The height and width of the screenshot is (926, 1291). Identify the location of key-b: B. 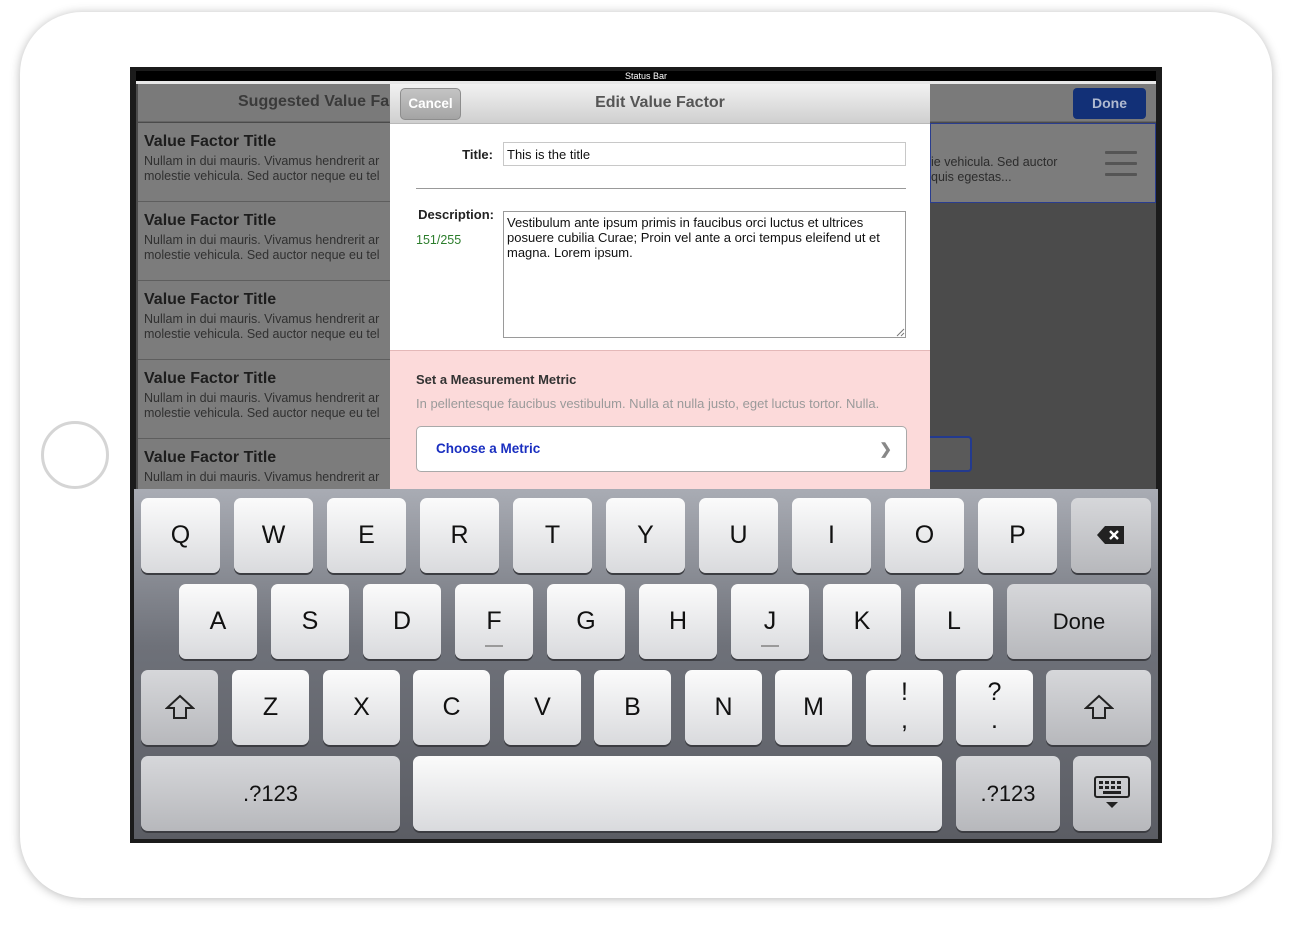
(632, 707).